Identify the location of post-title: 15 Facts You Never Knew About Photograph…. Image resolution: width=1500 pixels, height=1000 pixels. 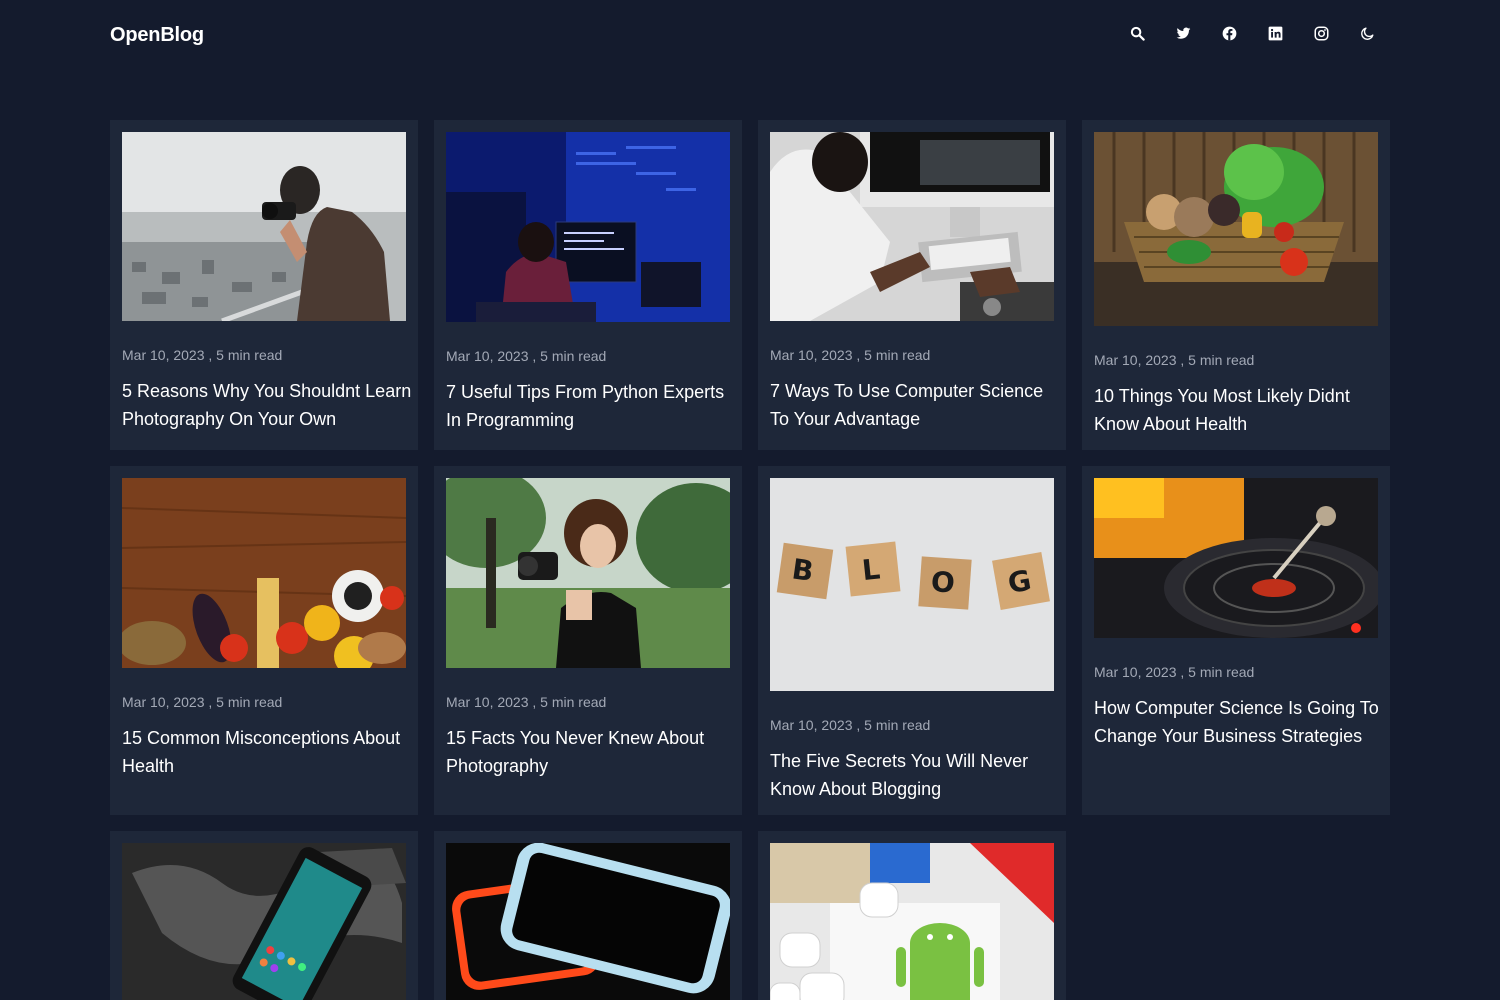
(591, 752).